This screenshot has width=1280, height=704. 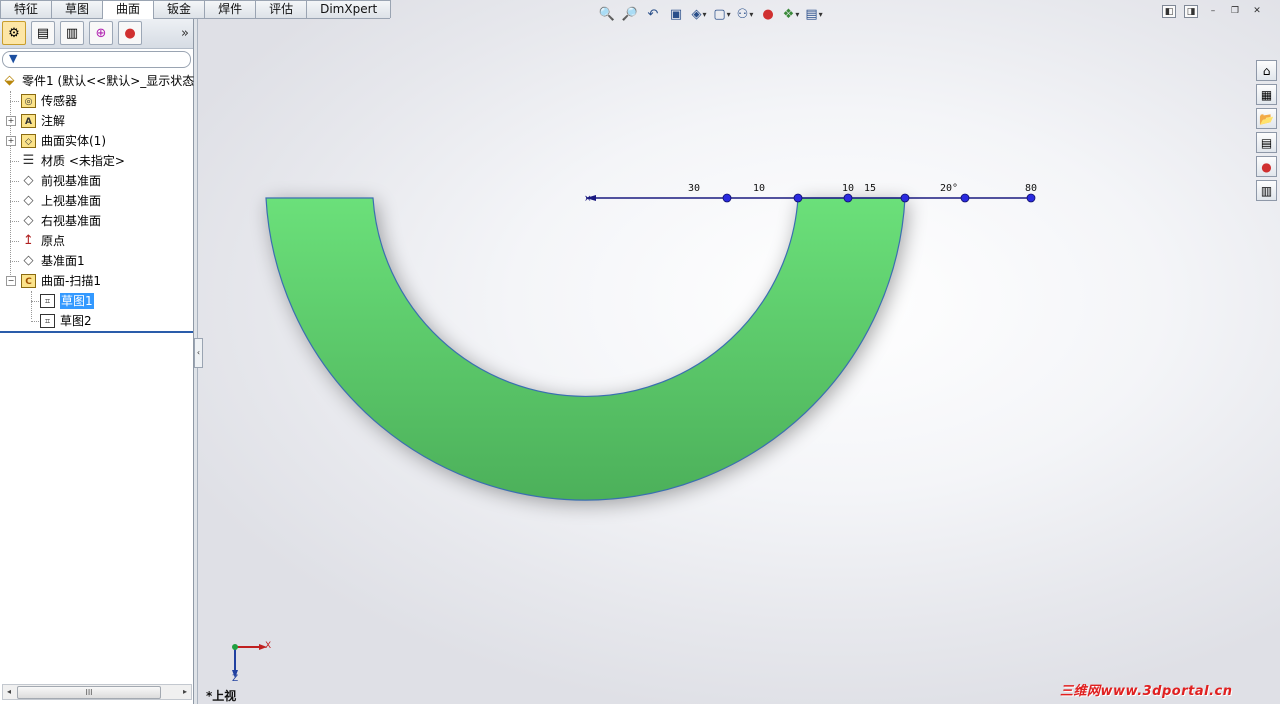 I want to click on watermark: 三维网www.3dportal.cn, so click(x=1146, y=691).